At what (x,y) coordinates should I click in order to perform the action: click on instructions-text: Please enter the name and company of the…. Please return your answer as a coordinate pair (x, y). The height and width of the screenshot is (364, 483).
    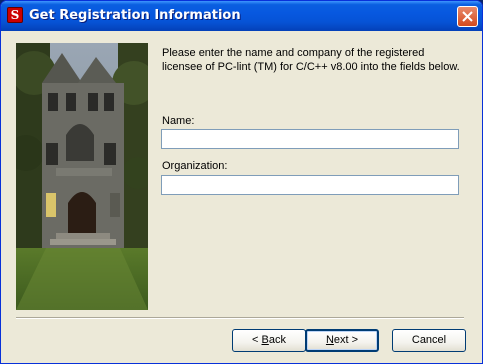
    Looking at the image, I should click on (311, 60).